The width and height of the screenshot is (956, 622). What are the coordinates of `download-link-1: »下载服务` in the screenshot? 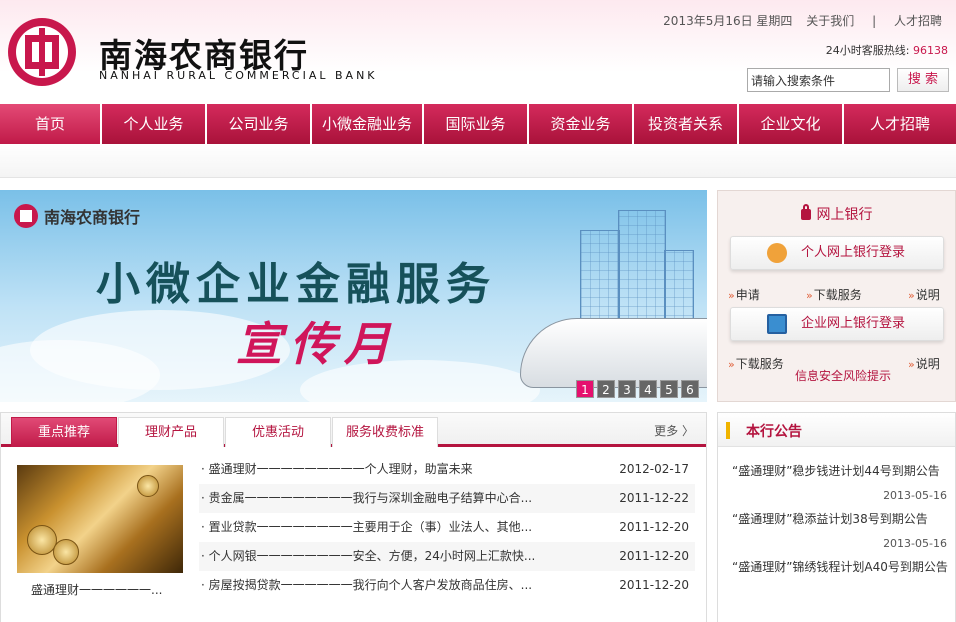 It's located at (834, 294).